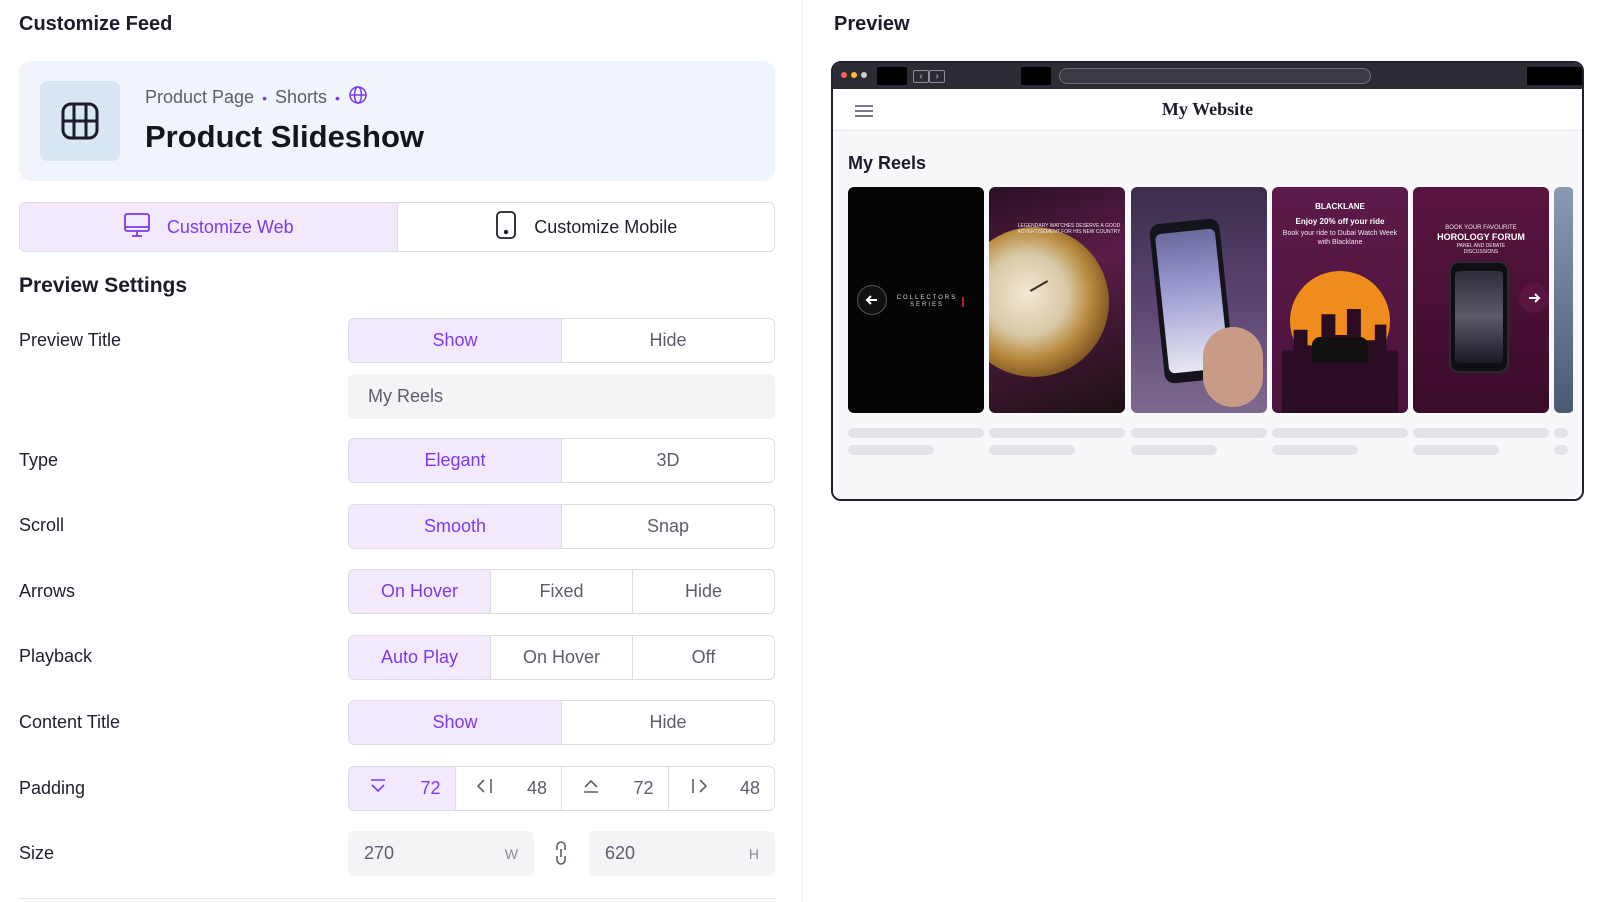  Describe the element at coordinates (42, 525) in the screenshot. I see `scroll-label: Scroll` at that location.